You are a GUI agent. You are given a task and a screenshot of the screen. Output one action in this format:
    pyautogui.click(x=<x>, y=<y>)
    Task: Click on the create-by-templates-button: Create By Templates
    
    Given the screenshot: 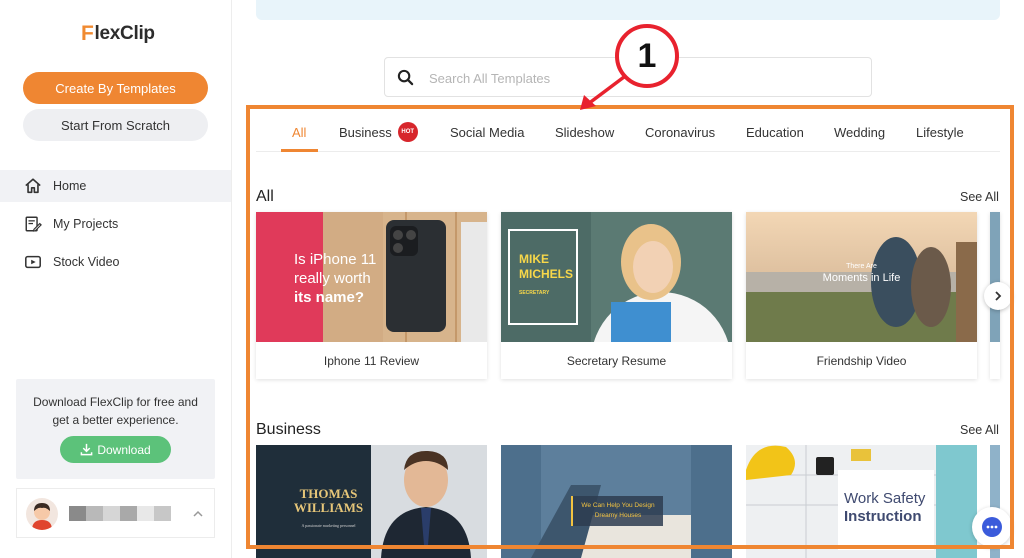 What is the action you would take?
    pyautogui.click(x=115, y=88)
    